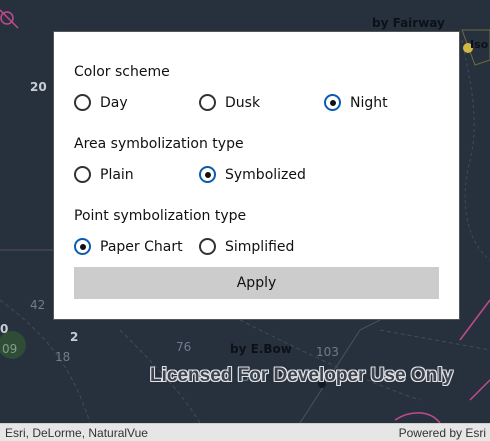  I want to click on license-watermark: Licensed For Developer Use Only, so click(302, 375).